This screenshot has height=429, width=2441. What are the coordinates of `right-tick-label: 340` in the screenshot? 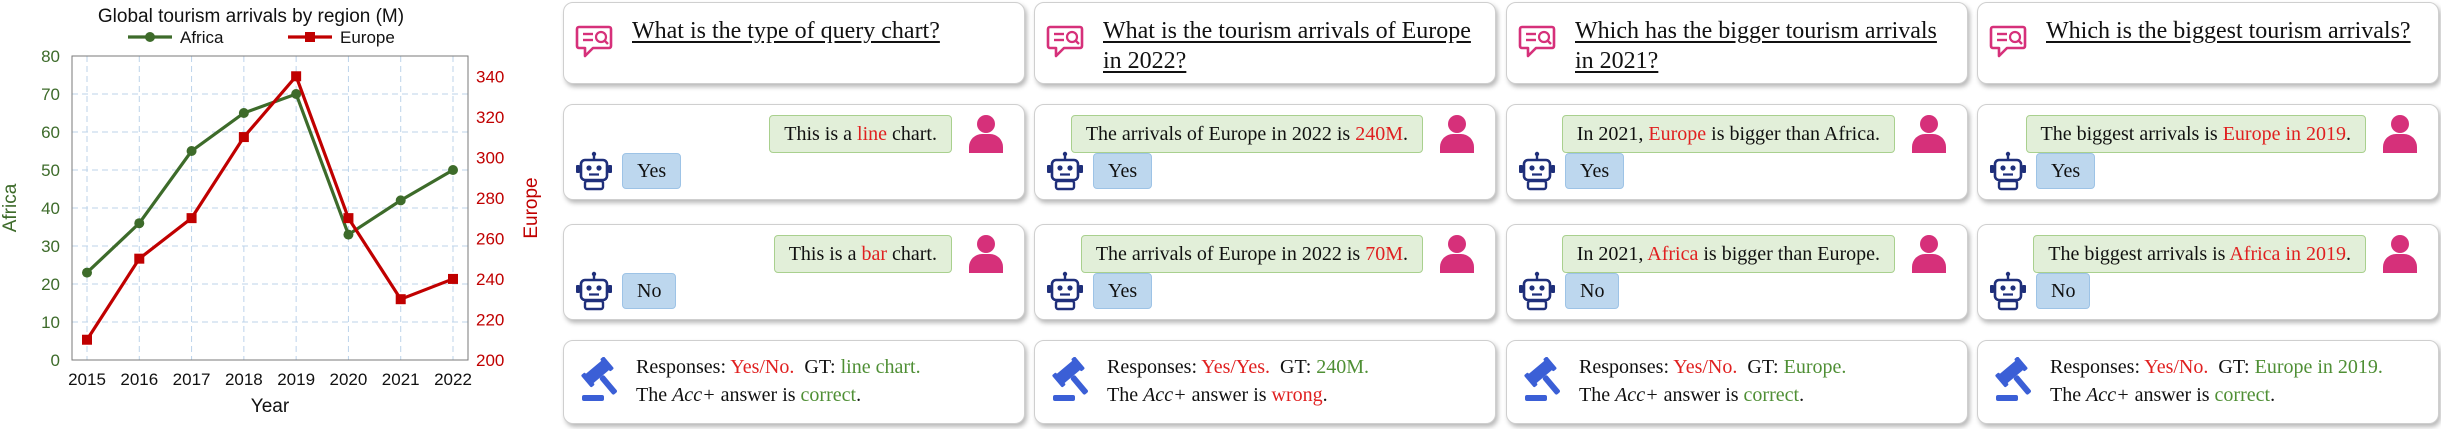 It's located at (490, 76).